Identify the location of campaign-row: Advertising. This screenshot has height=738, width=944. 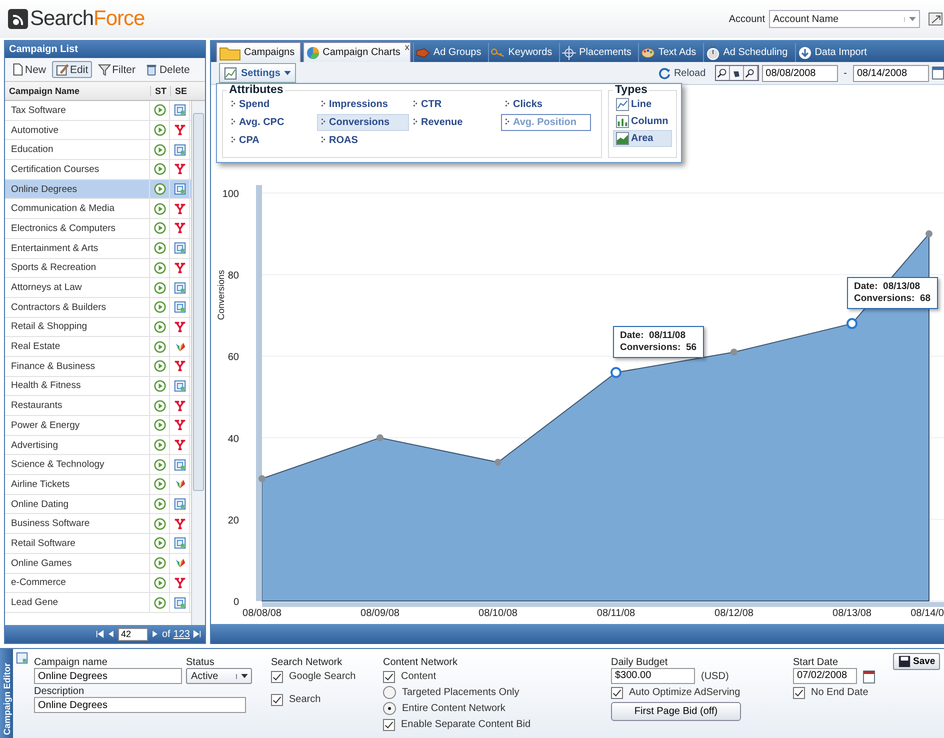
(98, 446).